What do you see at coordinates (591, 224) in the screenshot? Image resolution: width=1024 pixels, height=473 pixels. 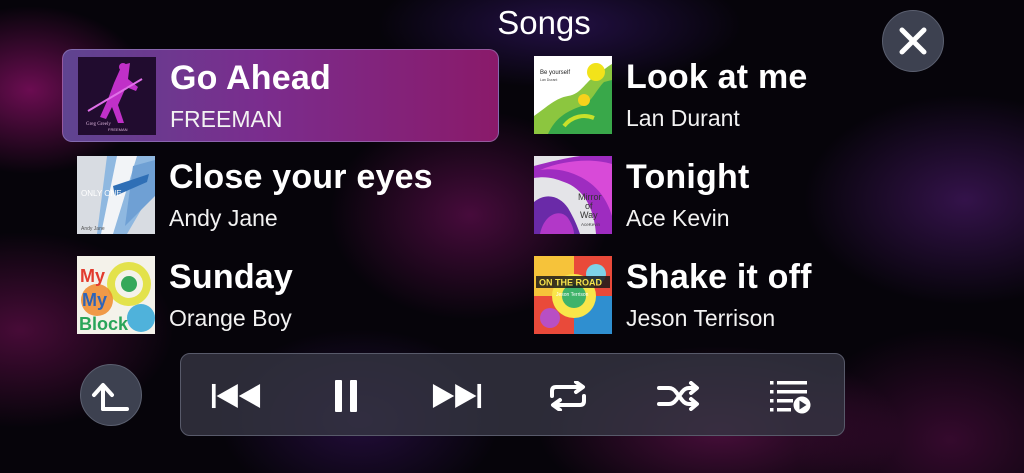 I see `album-art-text: AceKevin` at bounding box center [591, 224].